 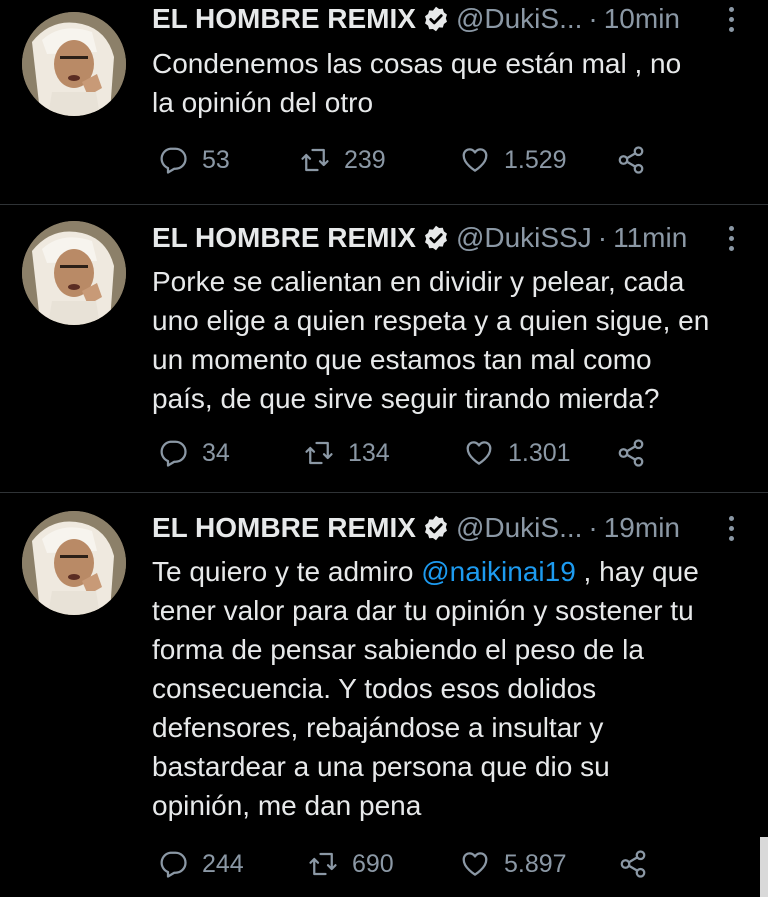 I want to click on like-count: 5.897, so click(x=535, y=863).